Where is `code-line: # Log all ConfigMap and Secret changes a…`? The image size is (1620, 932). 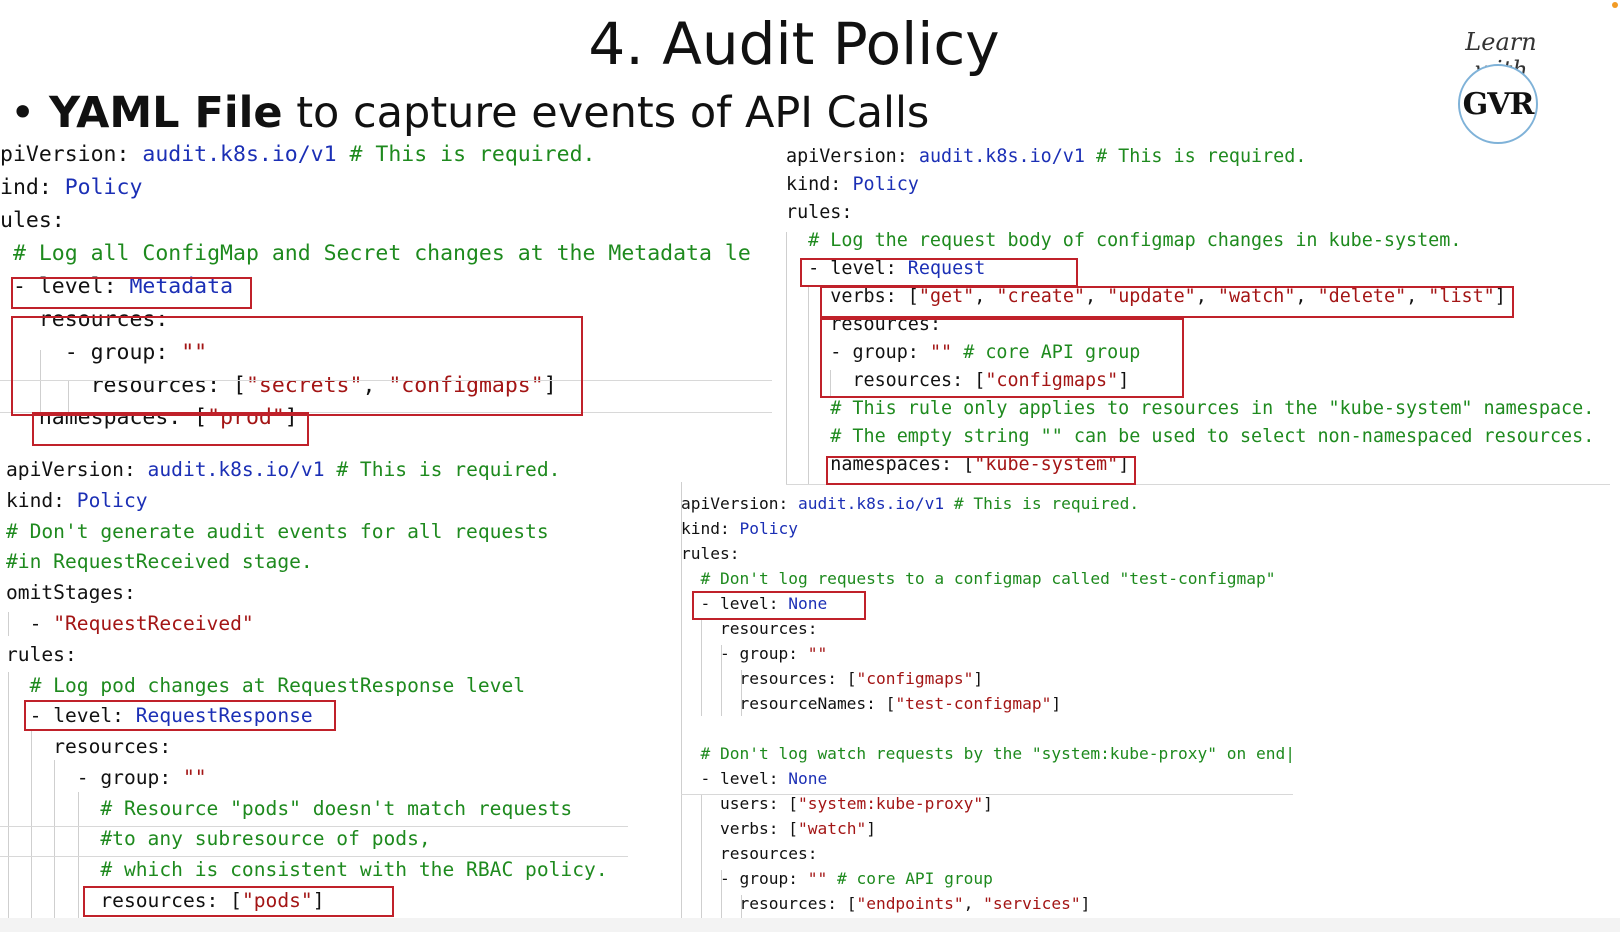
code-line: # Log all ConfigMap and Secret changes a… is located at coordinates (375, 253).